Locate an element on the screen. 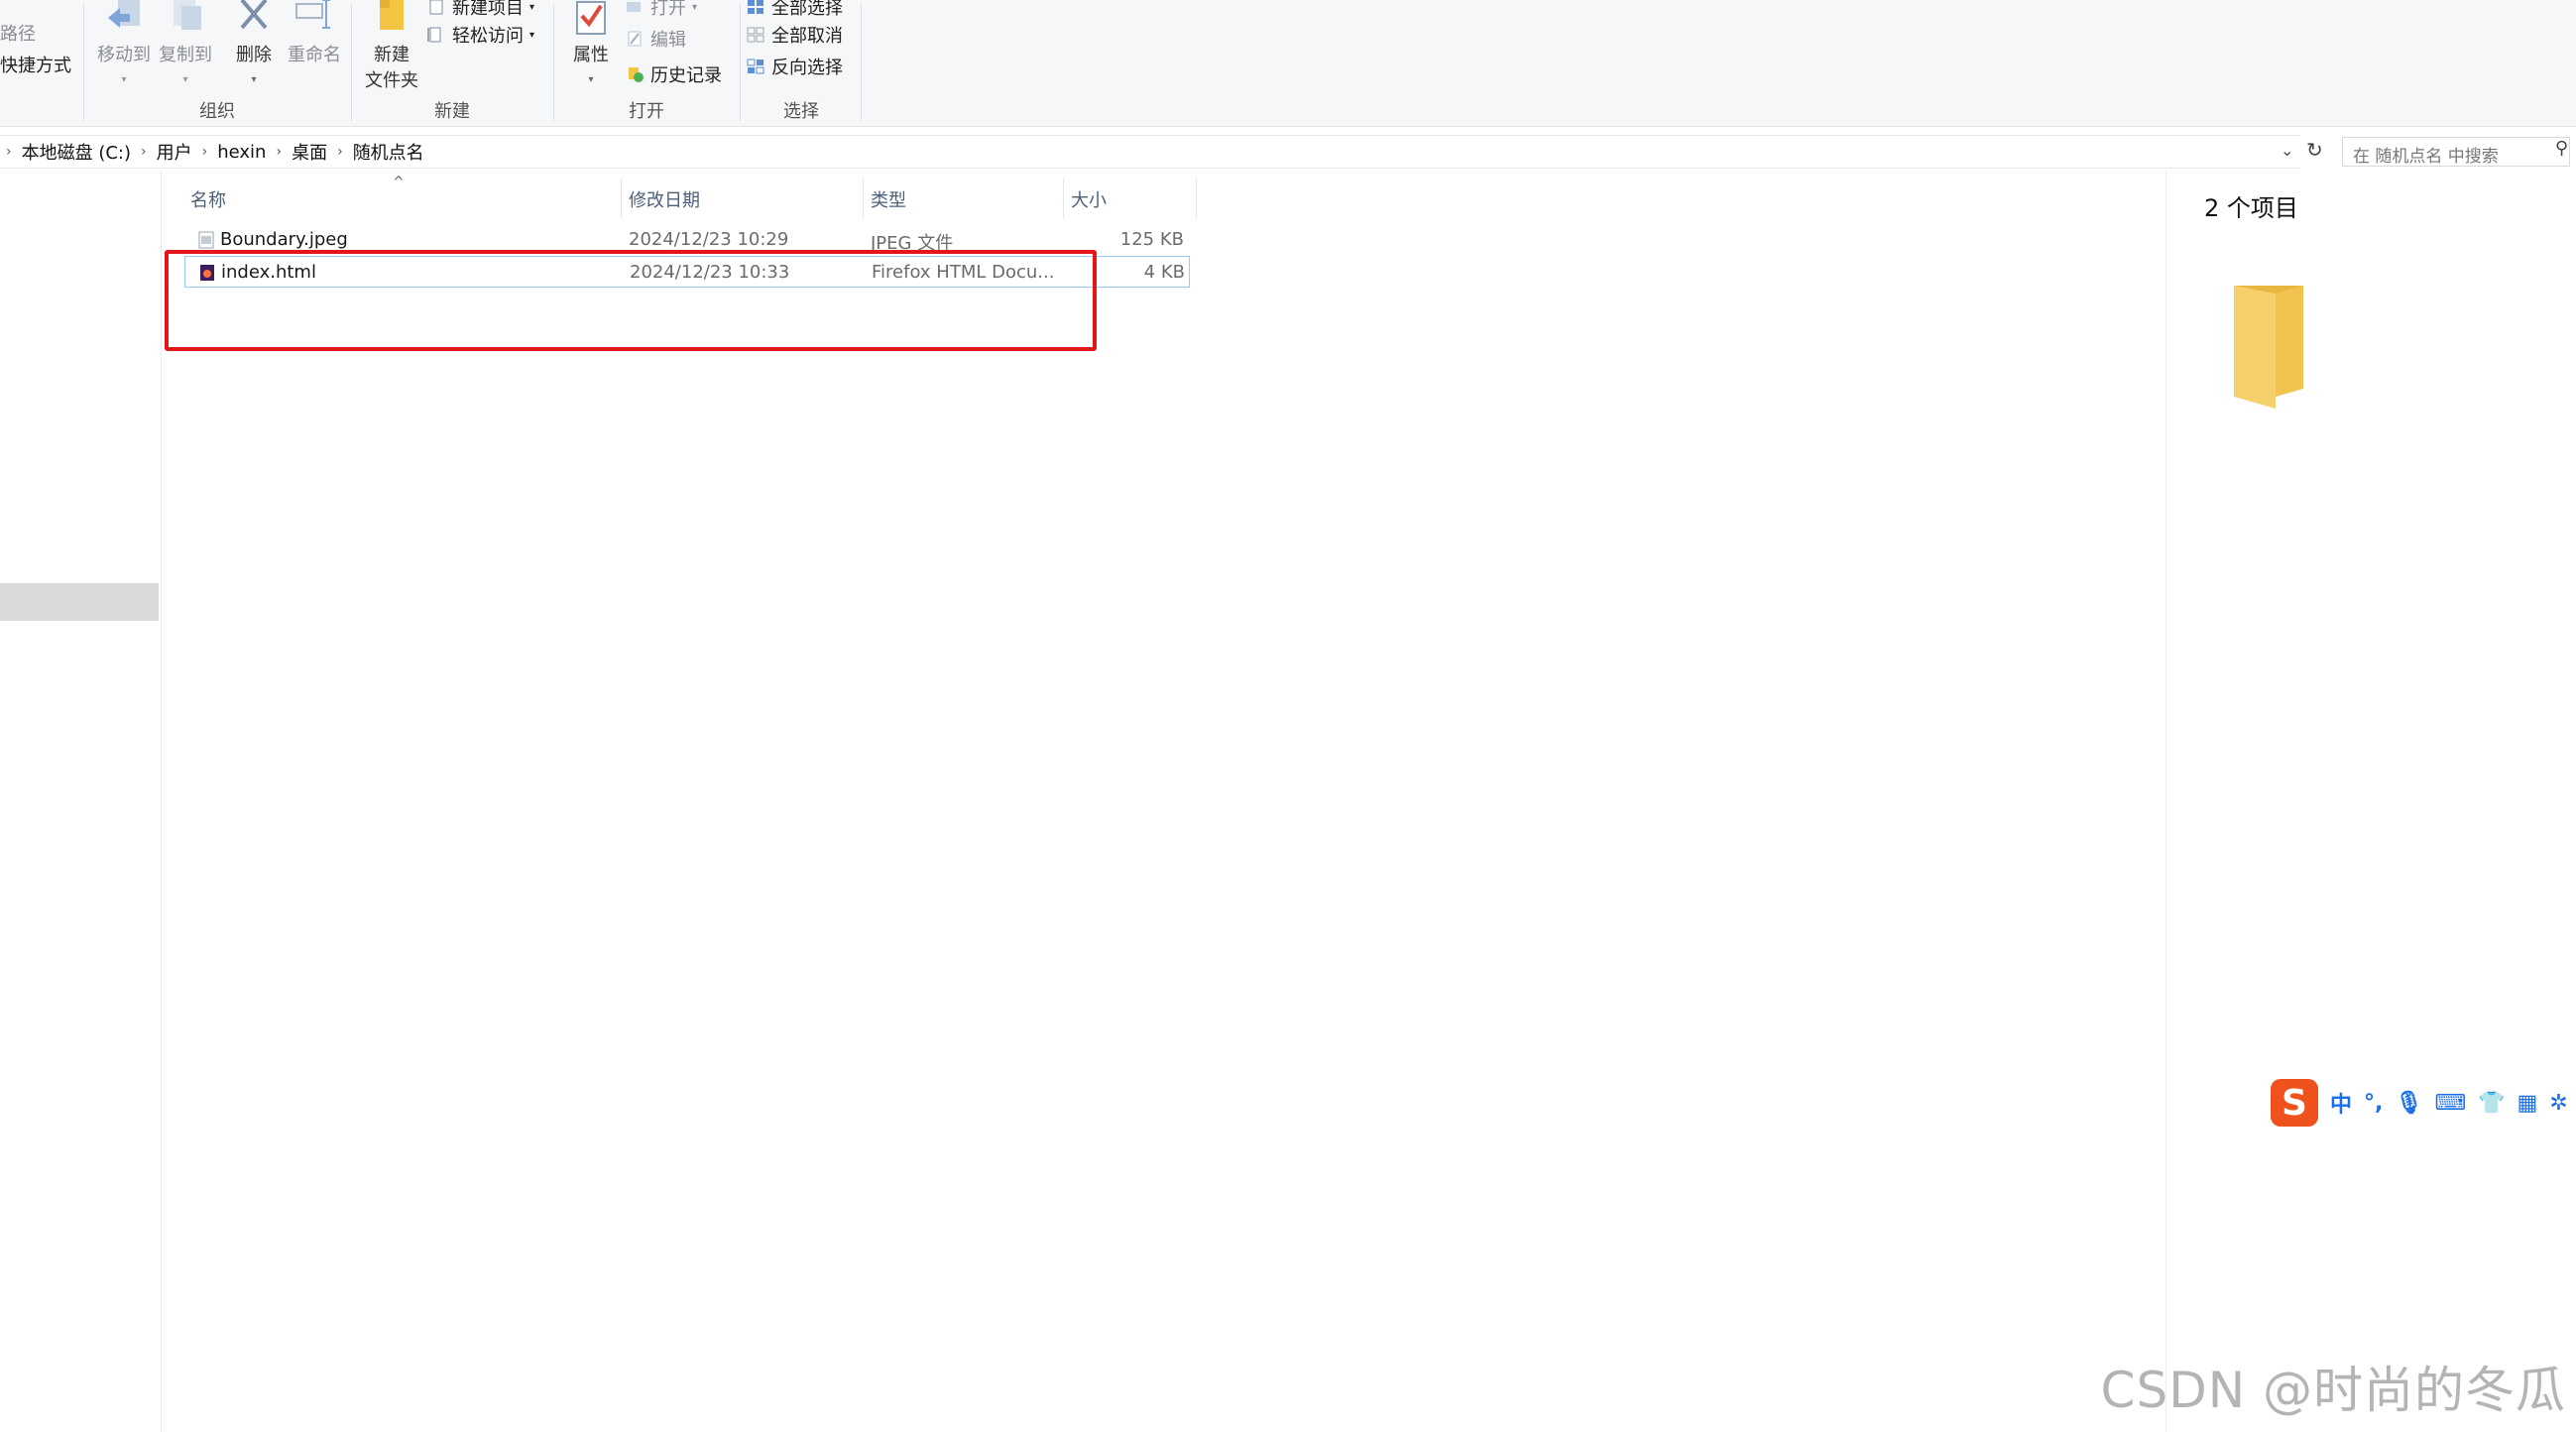 The image size is (2576, 1432). delete-button: 删除 ▾ is located at coordinates (254, 43).